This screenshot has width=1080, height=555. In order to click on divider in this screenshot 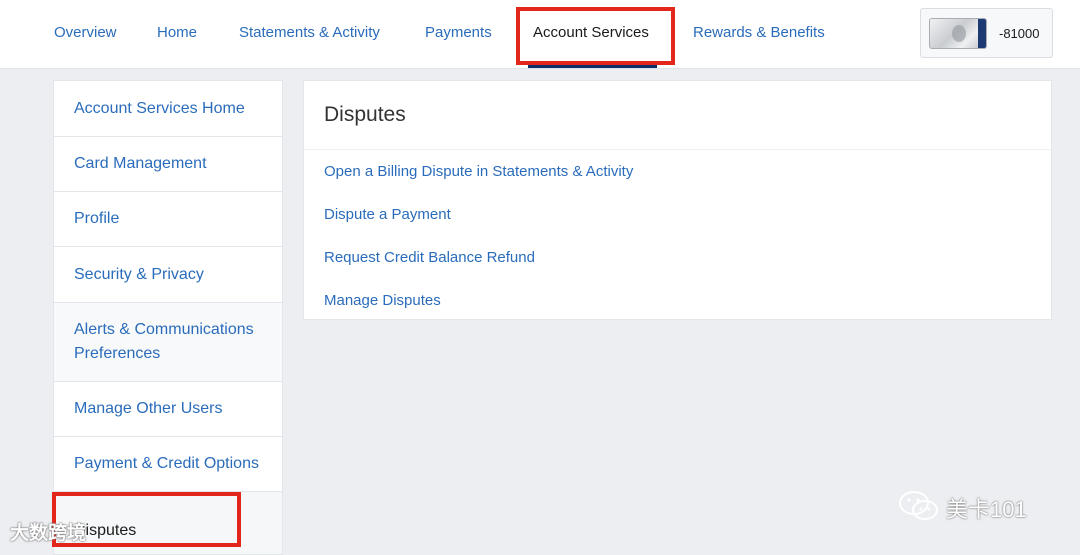, I will do `click(677, 149)`.